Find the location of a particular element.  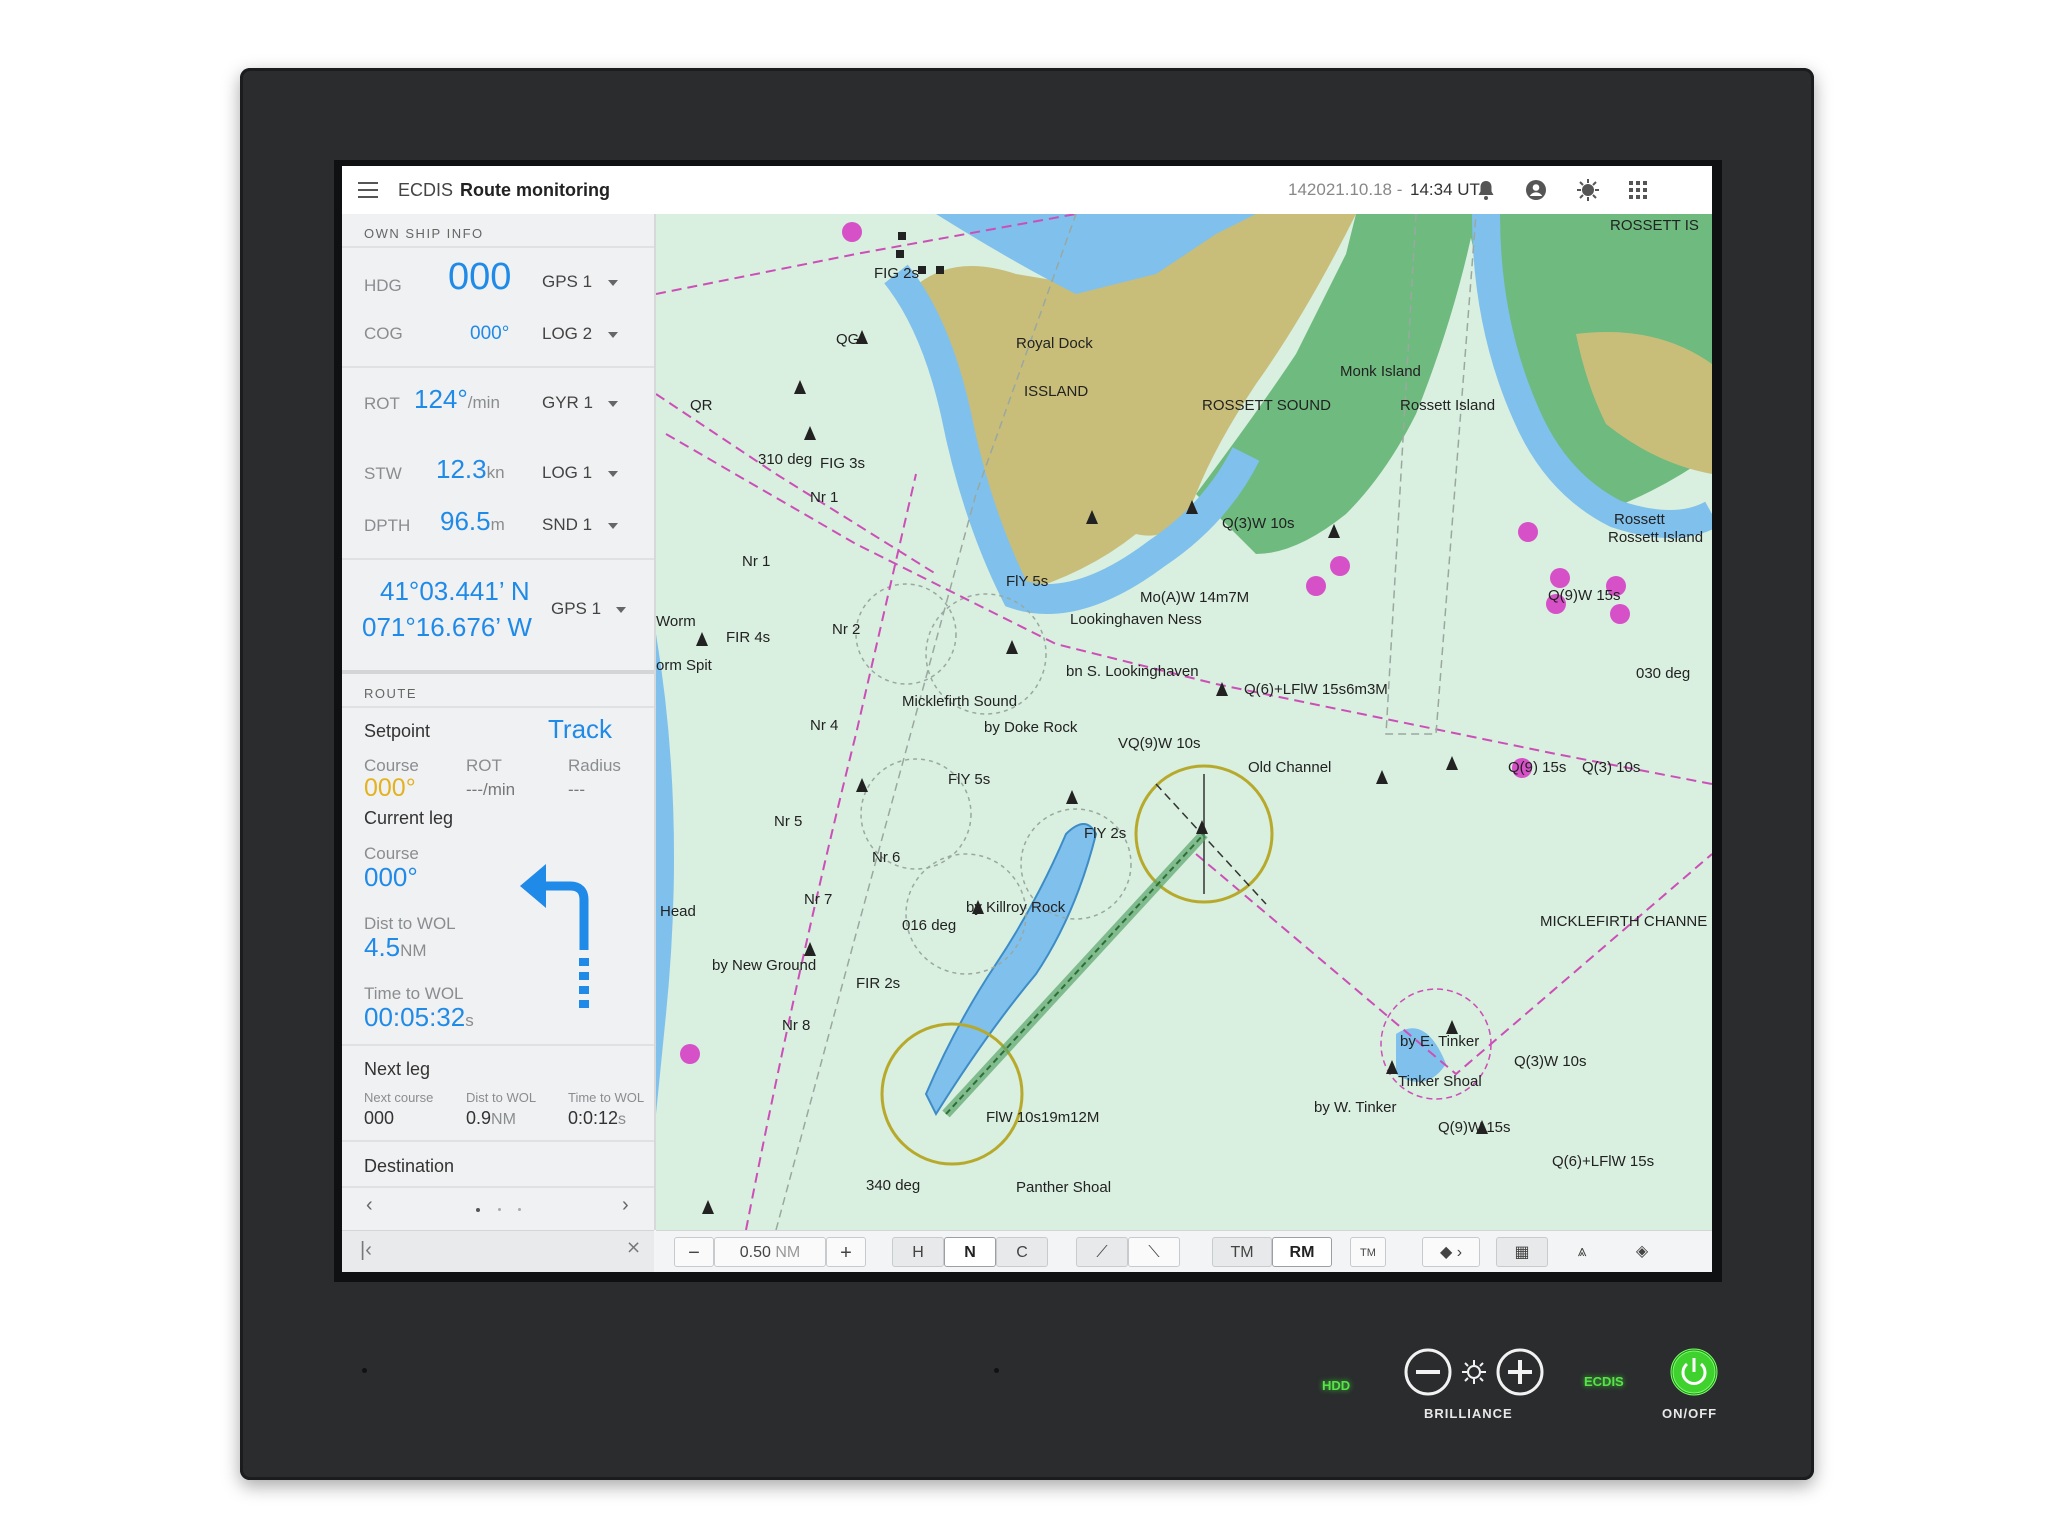

setpoint-mode: Track is located at coordinates (580, 729).